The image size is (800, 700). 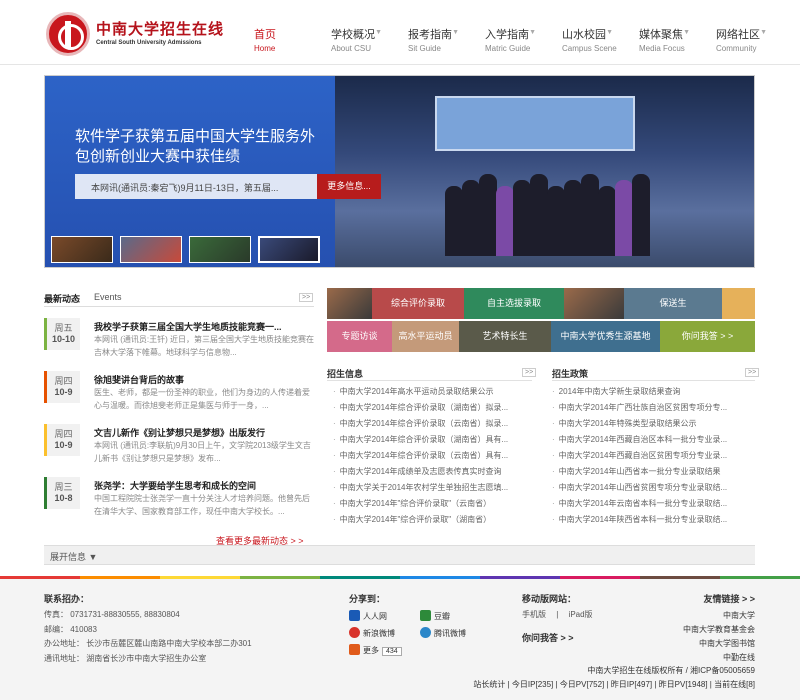 What do you see at coordinates (661, 35) in the screenshot?
I see `nav-label: 媒体聚焦` at bounding box center [661, 35].